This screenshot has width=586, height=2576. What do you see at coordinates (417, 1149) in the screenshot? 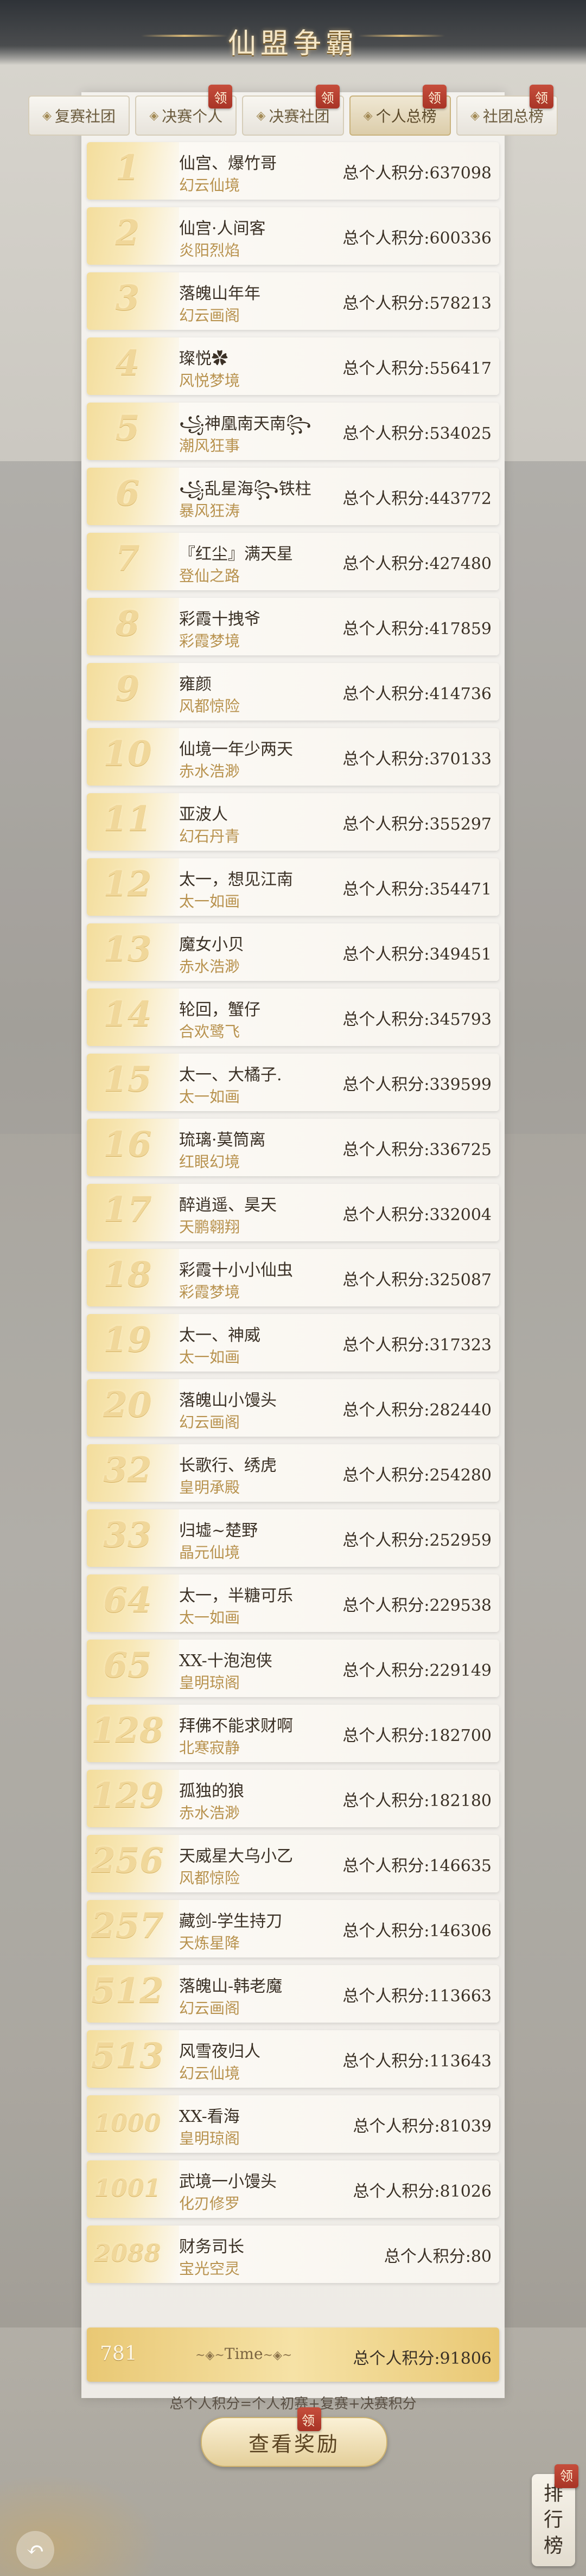
I see `player-score: 总个人积分:336725` at bounding box center [417, 1149].